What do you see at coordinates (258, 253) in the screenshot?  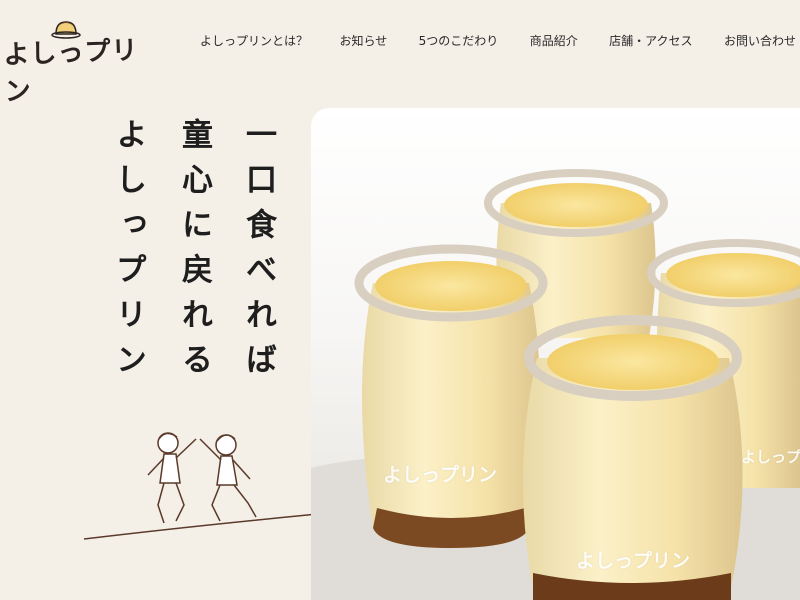 I see `tagline-line-1: 一口食べれば` at bounding box center [258, 253].